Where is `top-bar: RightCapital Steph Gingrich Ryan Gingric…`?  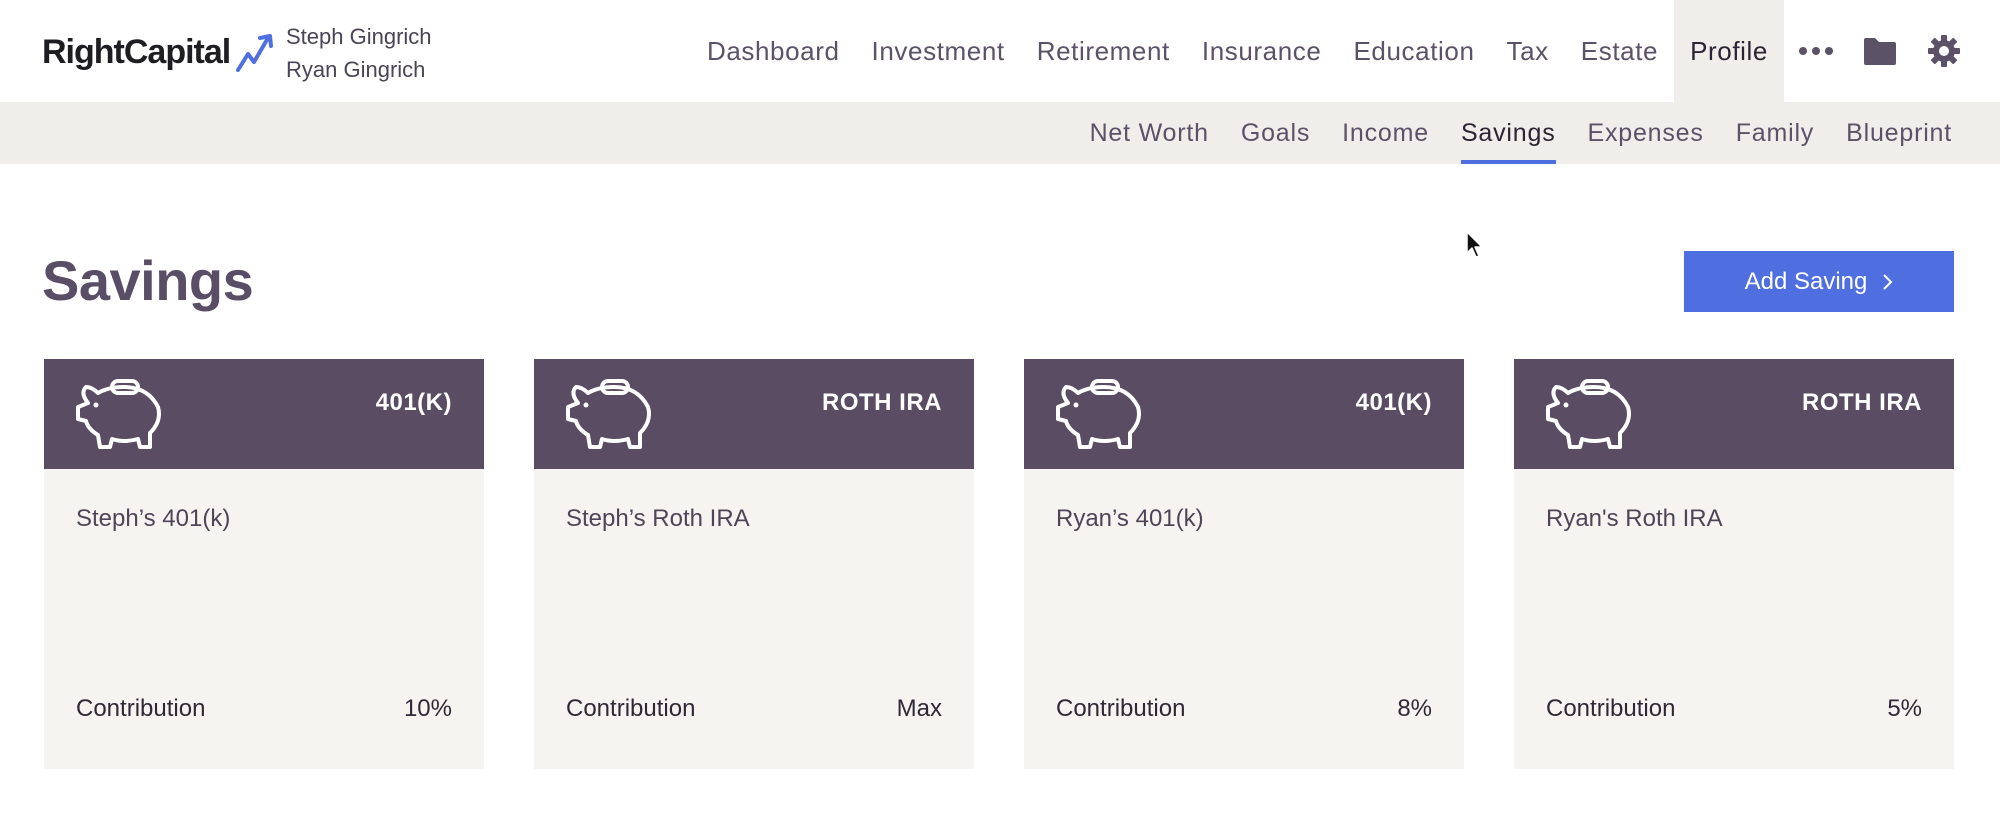 top-bar: RightCapital Steph Gingrich Ryan Gingric… is located at coordinates (1000, 51).